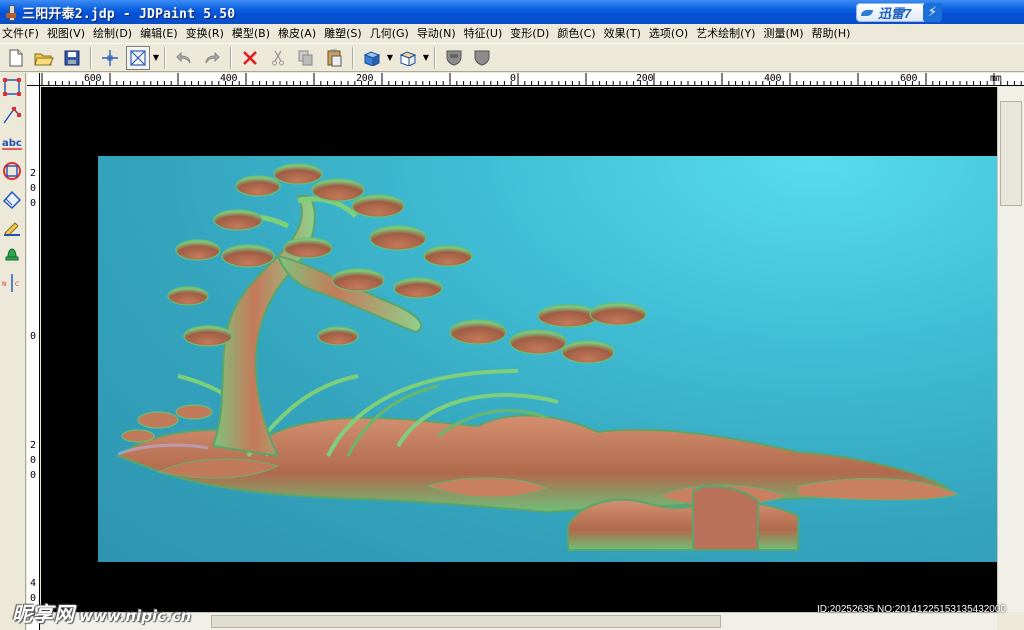  I want to click on menu-guide: 导动(N), so click(439, 33).